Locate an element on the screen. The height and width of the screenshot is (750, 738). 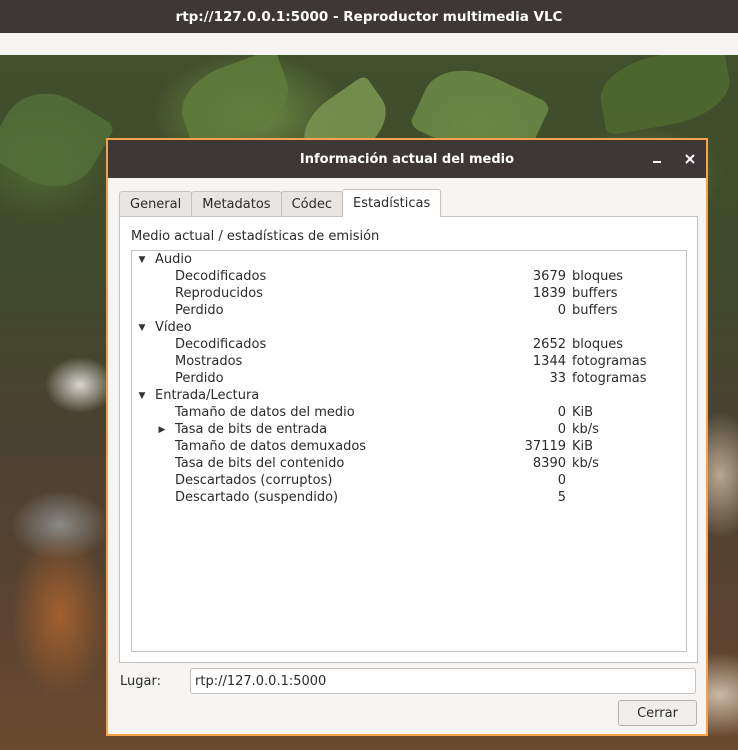
stat-value: 33 is located at coordinates (557, 378).